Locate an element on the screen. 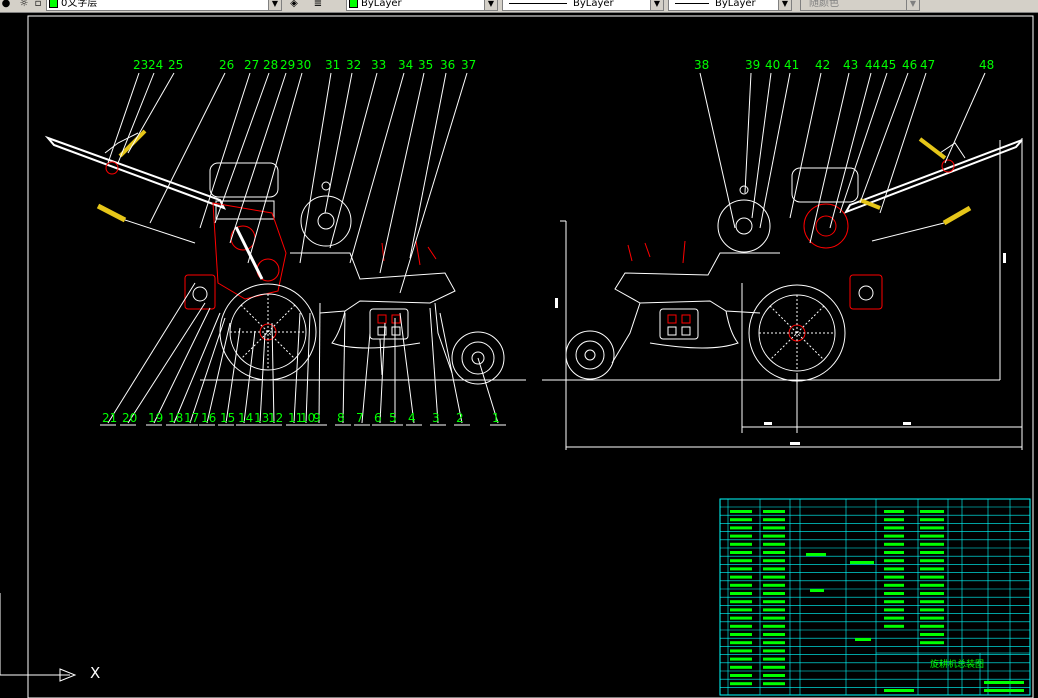  ucs-icon is located at coordinates (38, 637).